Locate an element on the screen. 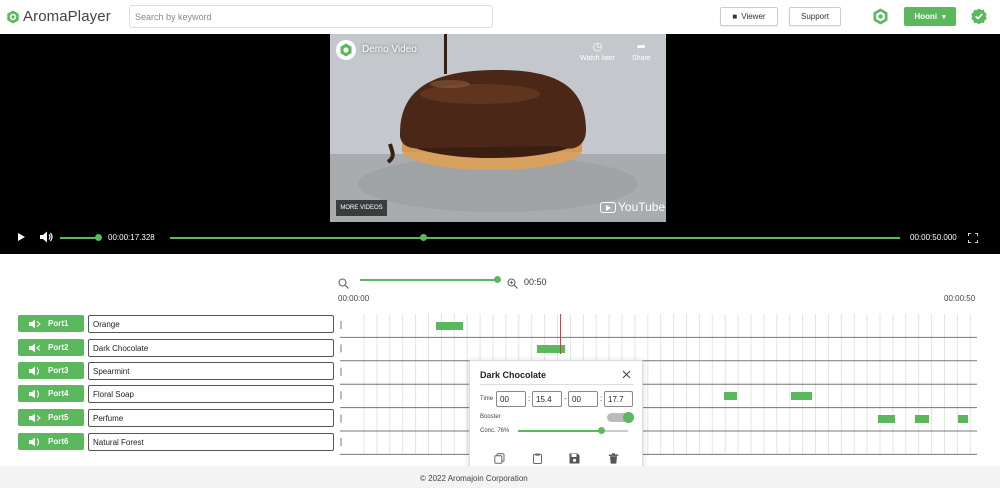 This screenshot has width=1000, height=488. copy-icon is located at coordinates (499, 458).